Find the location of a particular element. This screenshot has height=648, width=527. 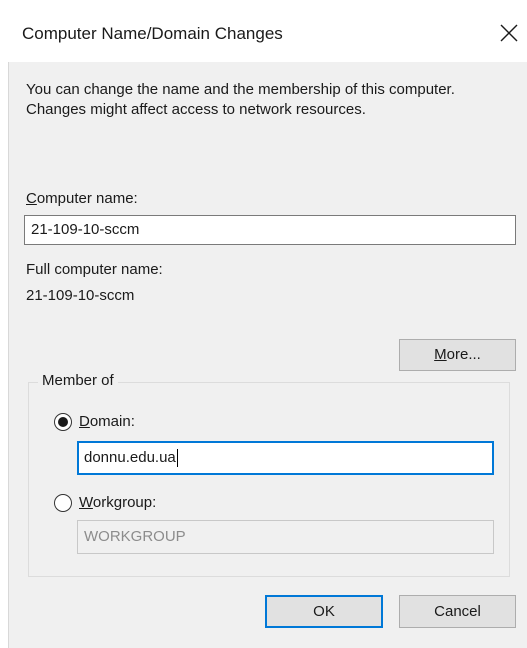

domain-input: donnu.edu.ua is located at coordinates (285, 458).